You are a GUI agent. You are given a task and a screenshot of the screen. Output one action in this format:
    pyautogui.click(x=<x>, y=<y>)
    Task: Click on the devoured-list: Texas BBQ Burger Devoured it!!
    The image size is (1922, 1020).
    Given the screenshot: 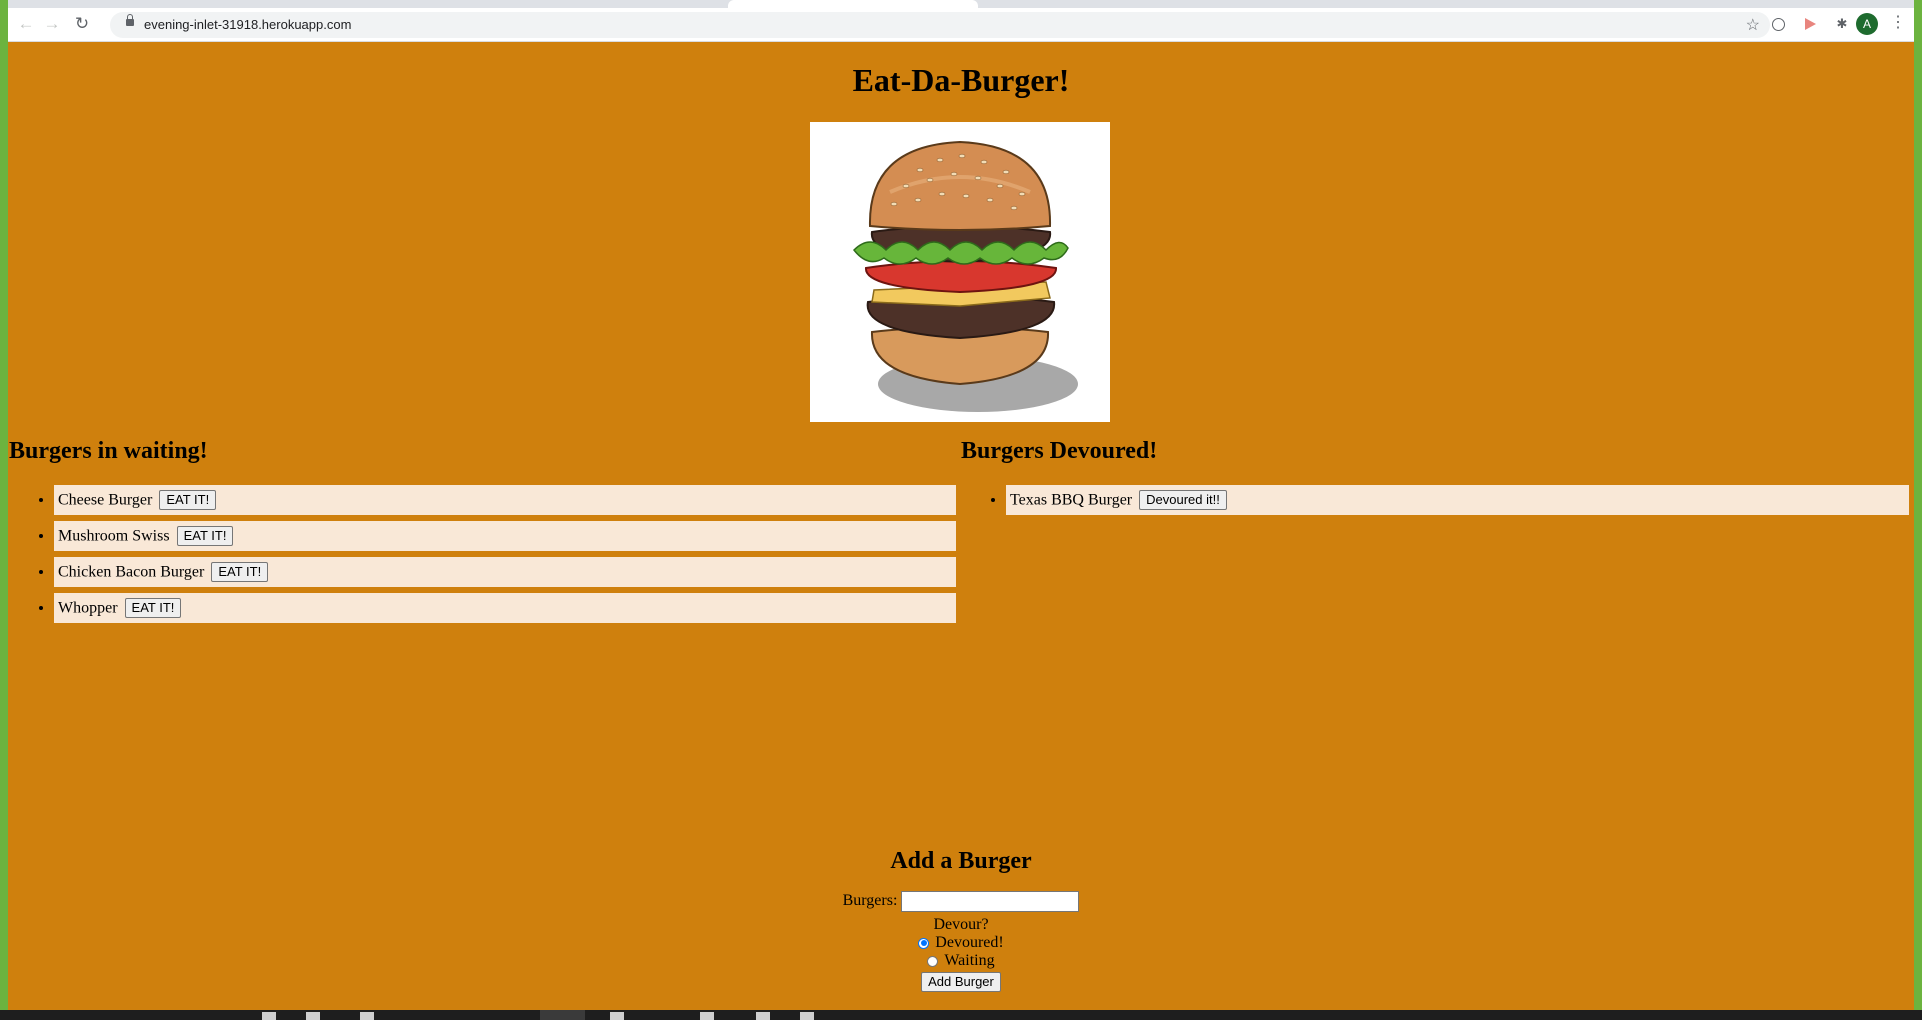 What is the action you would take?
    pyautogui.click(x=1435, y=500)
    